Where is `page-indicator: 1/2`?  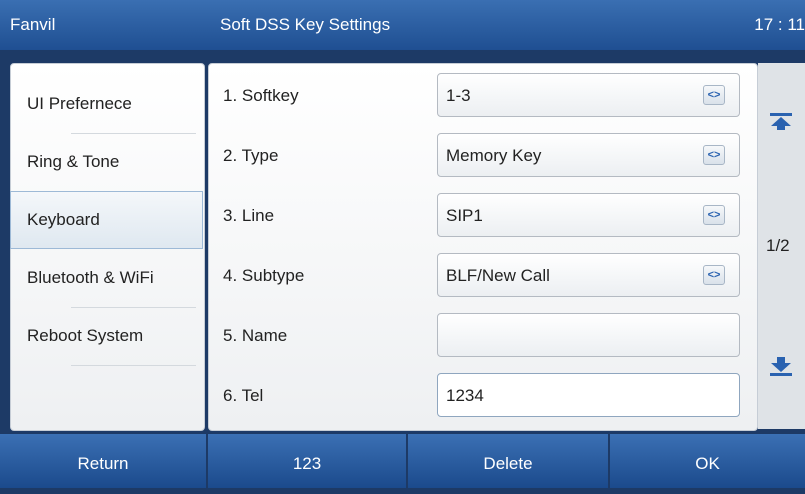
page-indicator: 1/2 is located at coordinates (778, 245).